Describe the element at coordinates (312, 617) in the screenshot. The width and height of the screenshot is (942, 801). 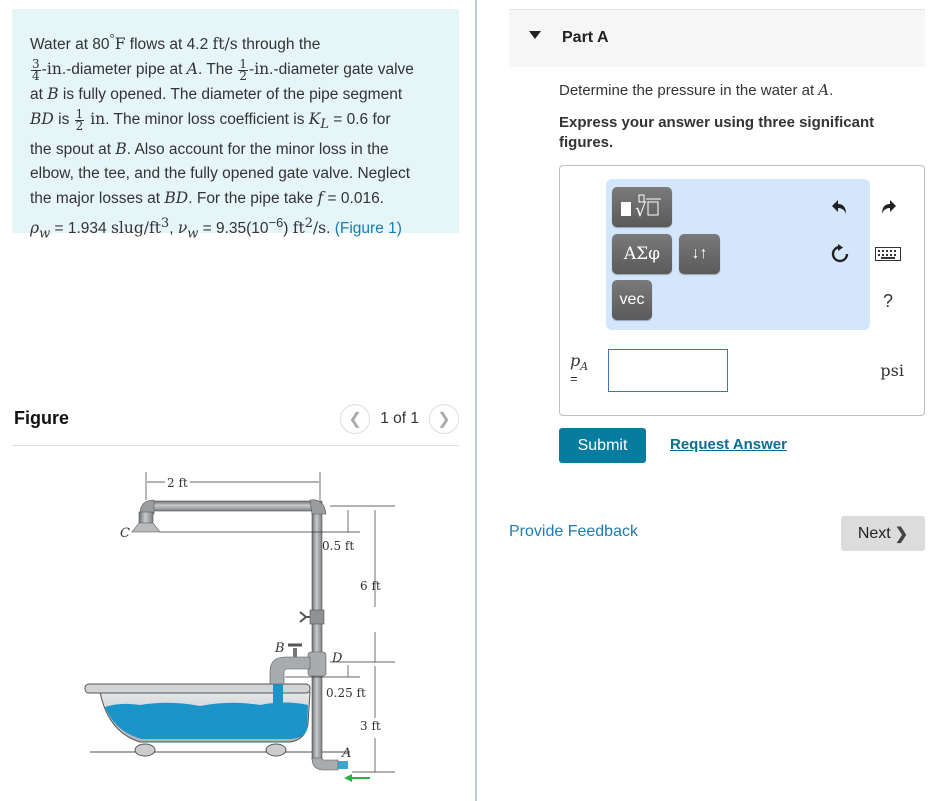
I see `gate-valve-handle` at that location.